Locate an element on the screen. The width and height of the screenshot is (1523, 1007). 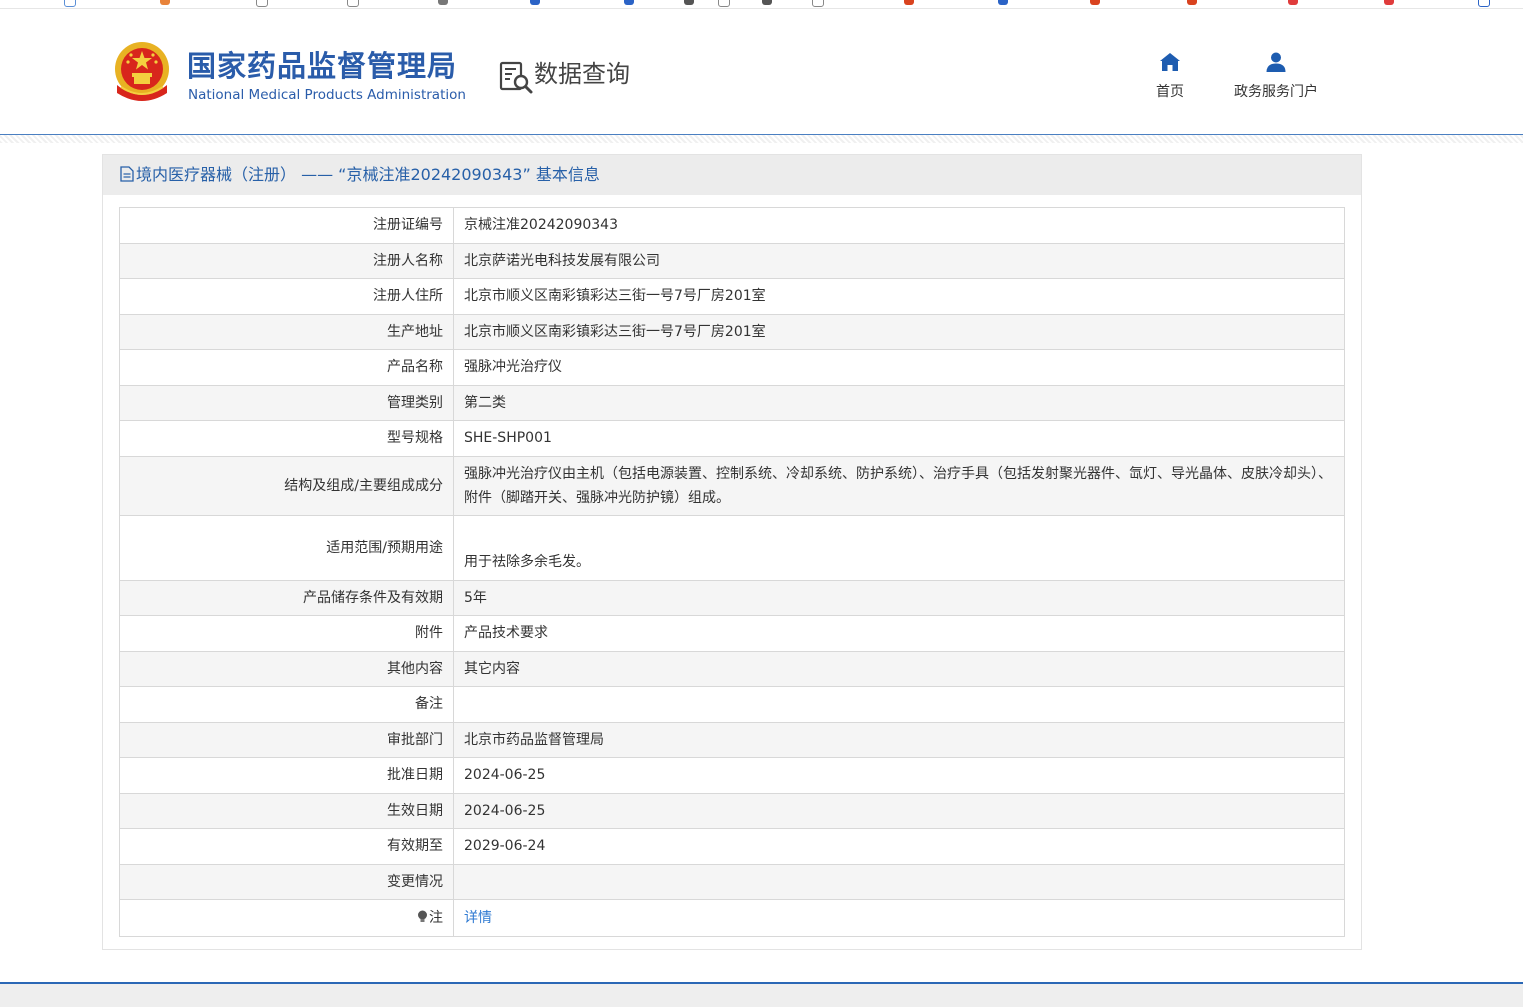
field-label: 批准日期 is located at coordinates (286, 775).